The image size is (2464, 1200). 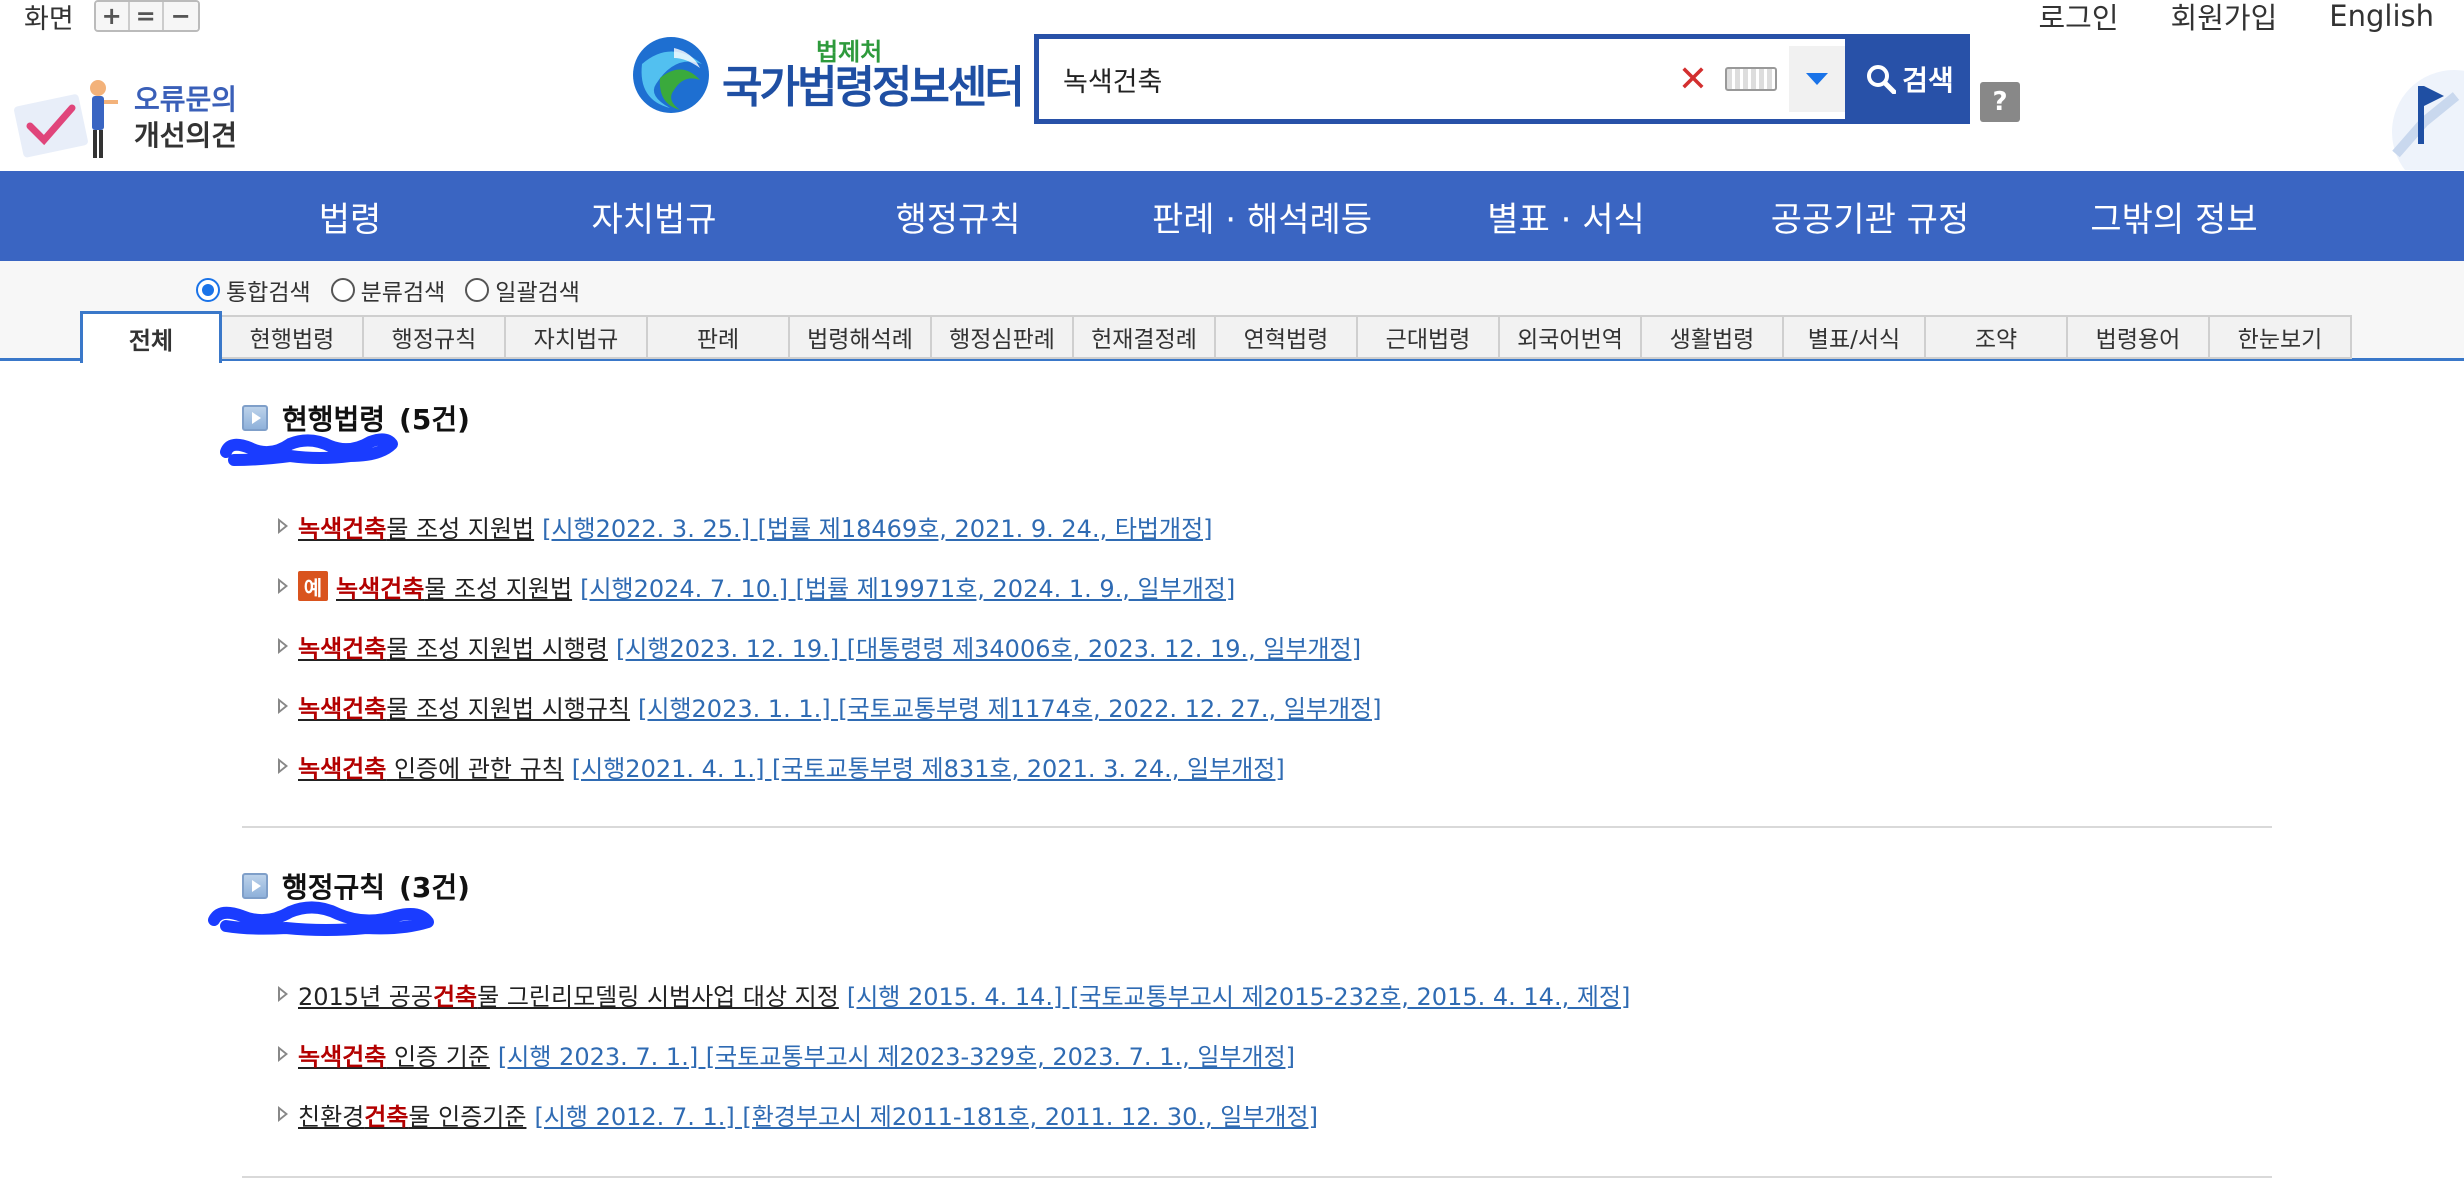 I want to click on clear-search-icon: ✕, so click(x=1693, y=79).